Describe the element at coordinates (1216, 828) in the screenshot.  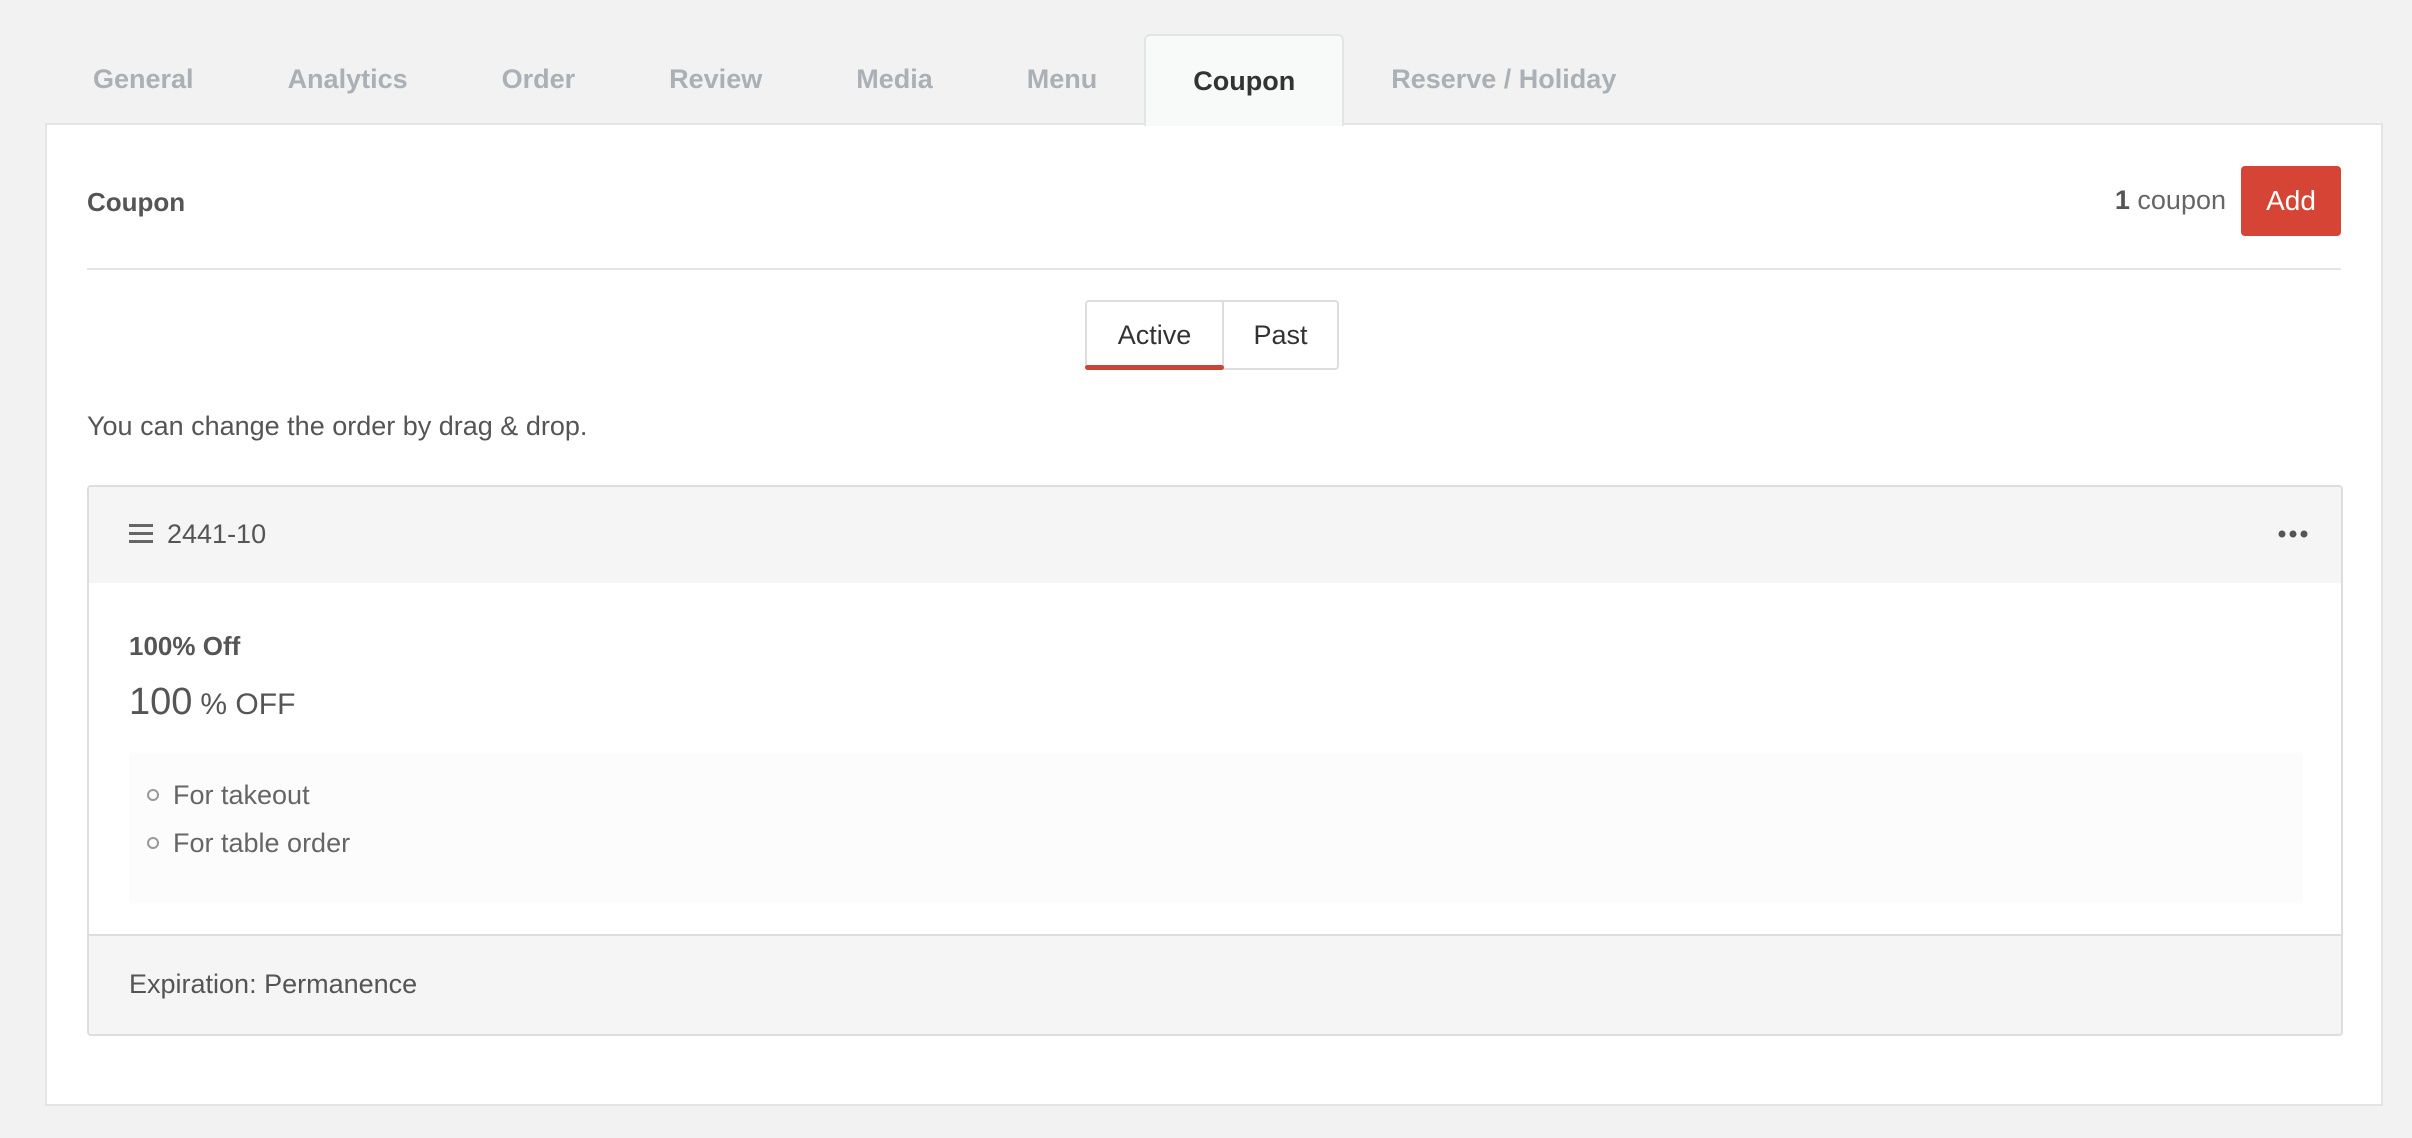
I see `coupon-conditions: For takeout For table order` at that location.